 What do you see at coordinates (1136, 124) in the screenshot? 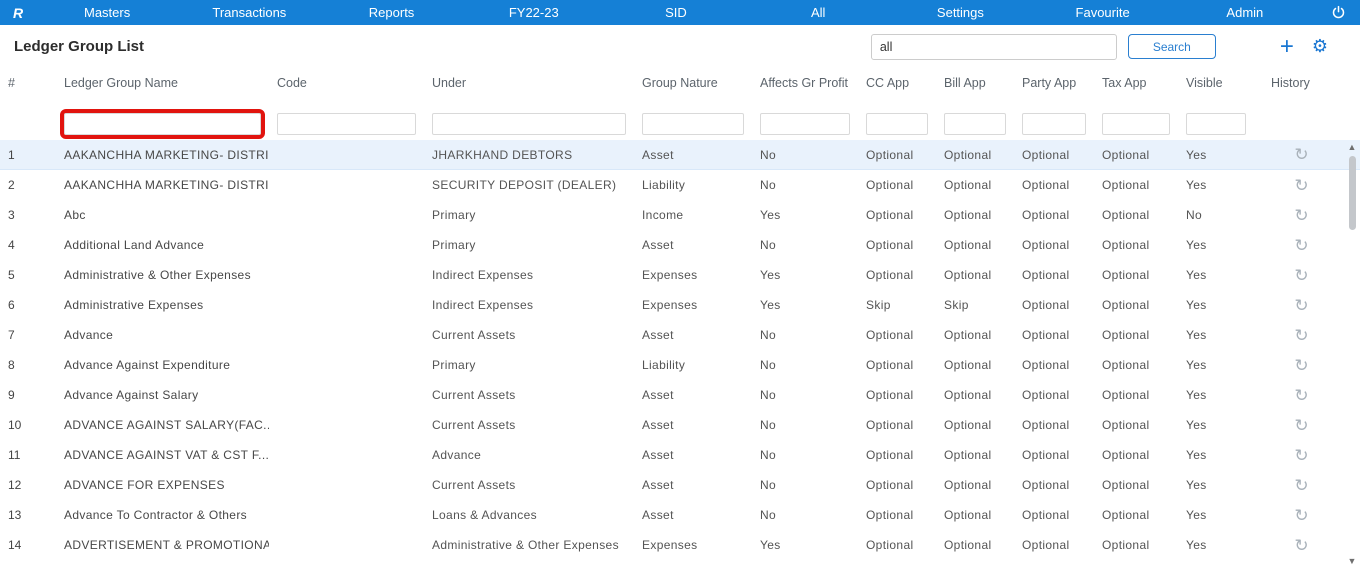
I see `tax-app-filter` at bounding box center [1136, 124].